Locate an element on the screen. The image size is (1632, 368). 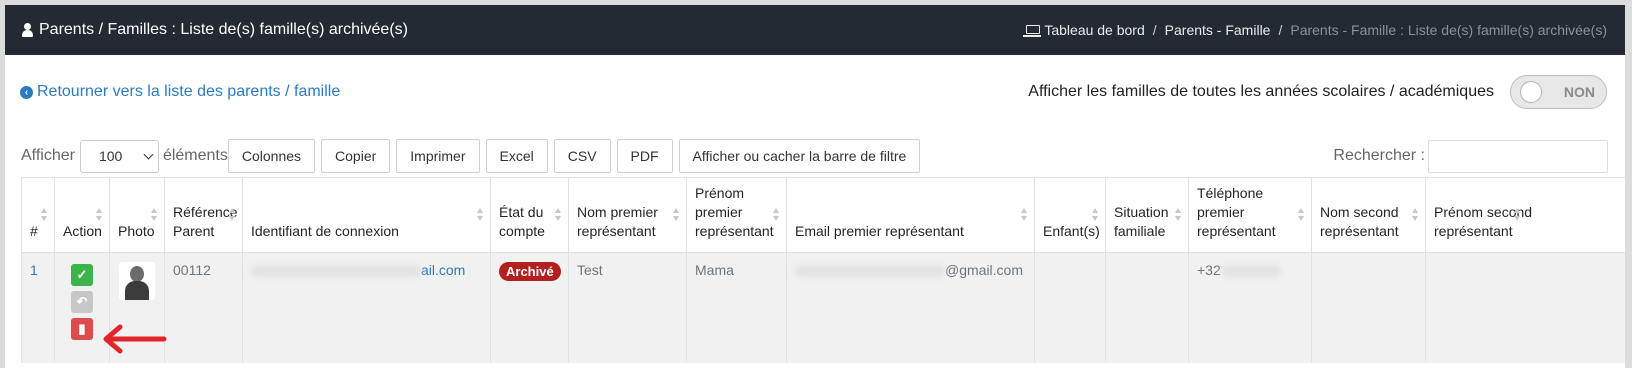
column-header-situation: Situation familiale is located at coordinates (1147, 215).